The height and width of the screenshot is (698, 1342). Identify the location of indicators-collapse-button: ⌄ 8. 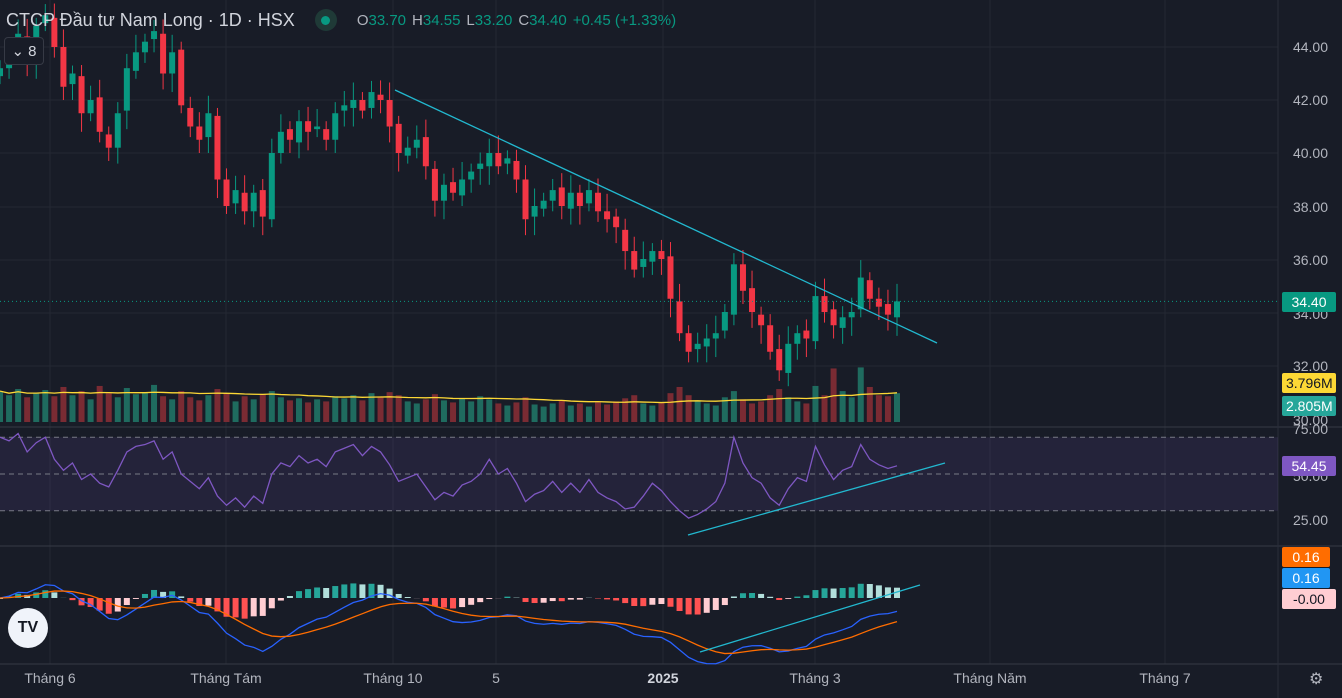
(24, 51).